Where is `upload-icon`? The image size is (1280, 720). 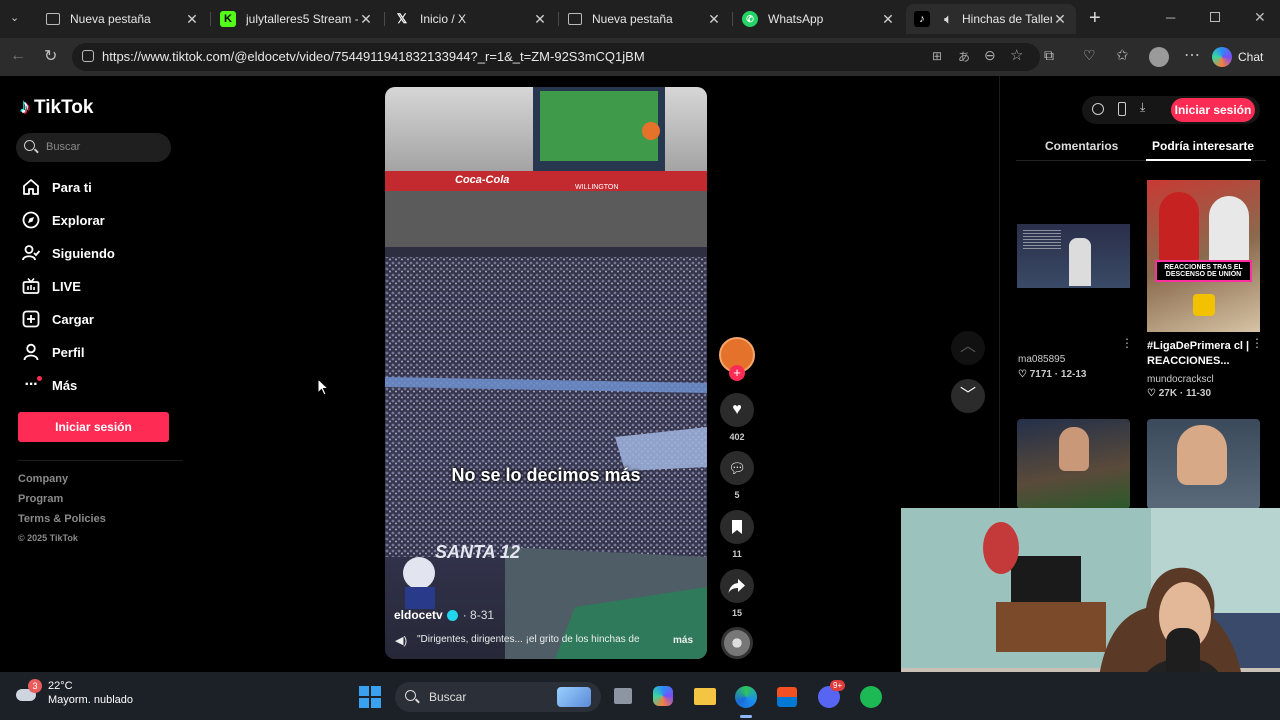
upload-icon is located at coordinates (31, 319).